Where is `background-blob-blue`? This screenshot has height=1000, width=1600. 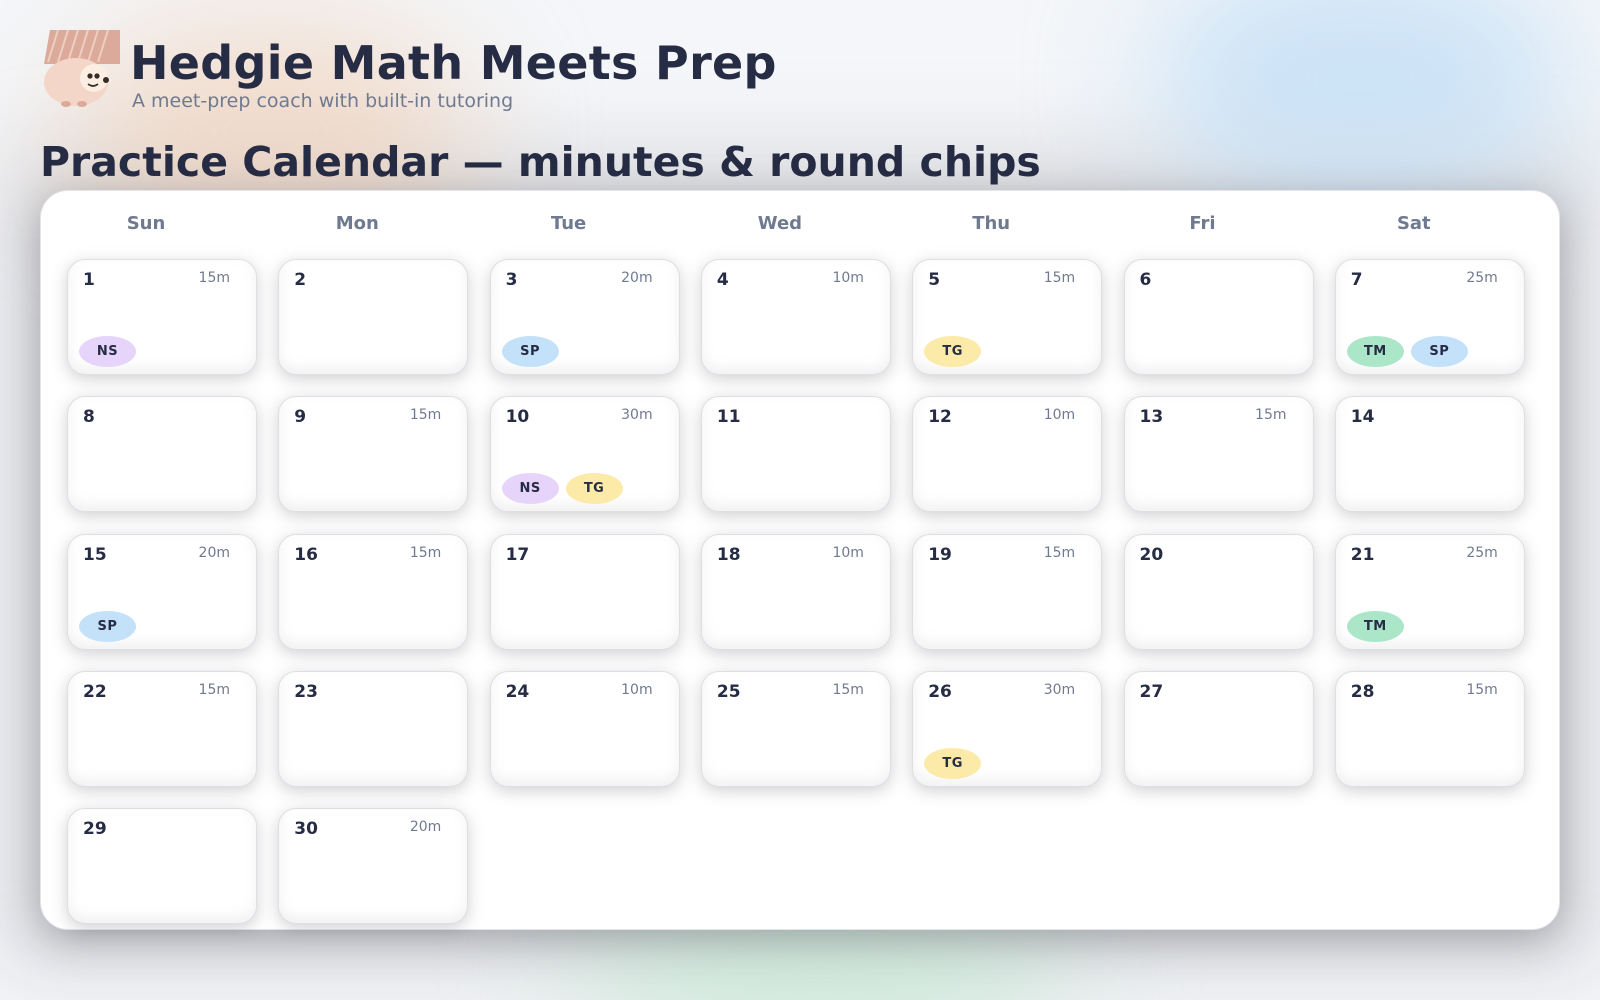
background-blob-blue is located at coordinates (1360, 100).